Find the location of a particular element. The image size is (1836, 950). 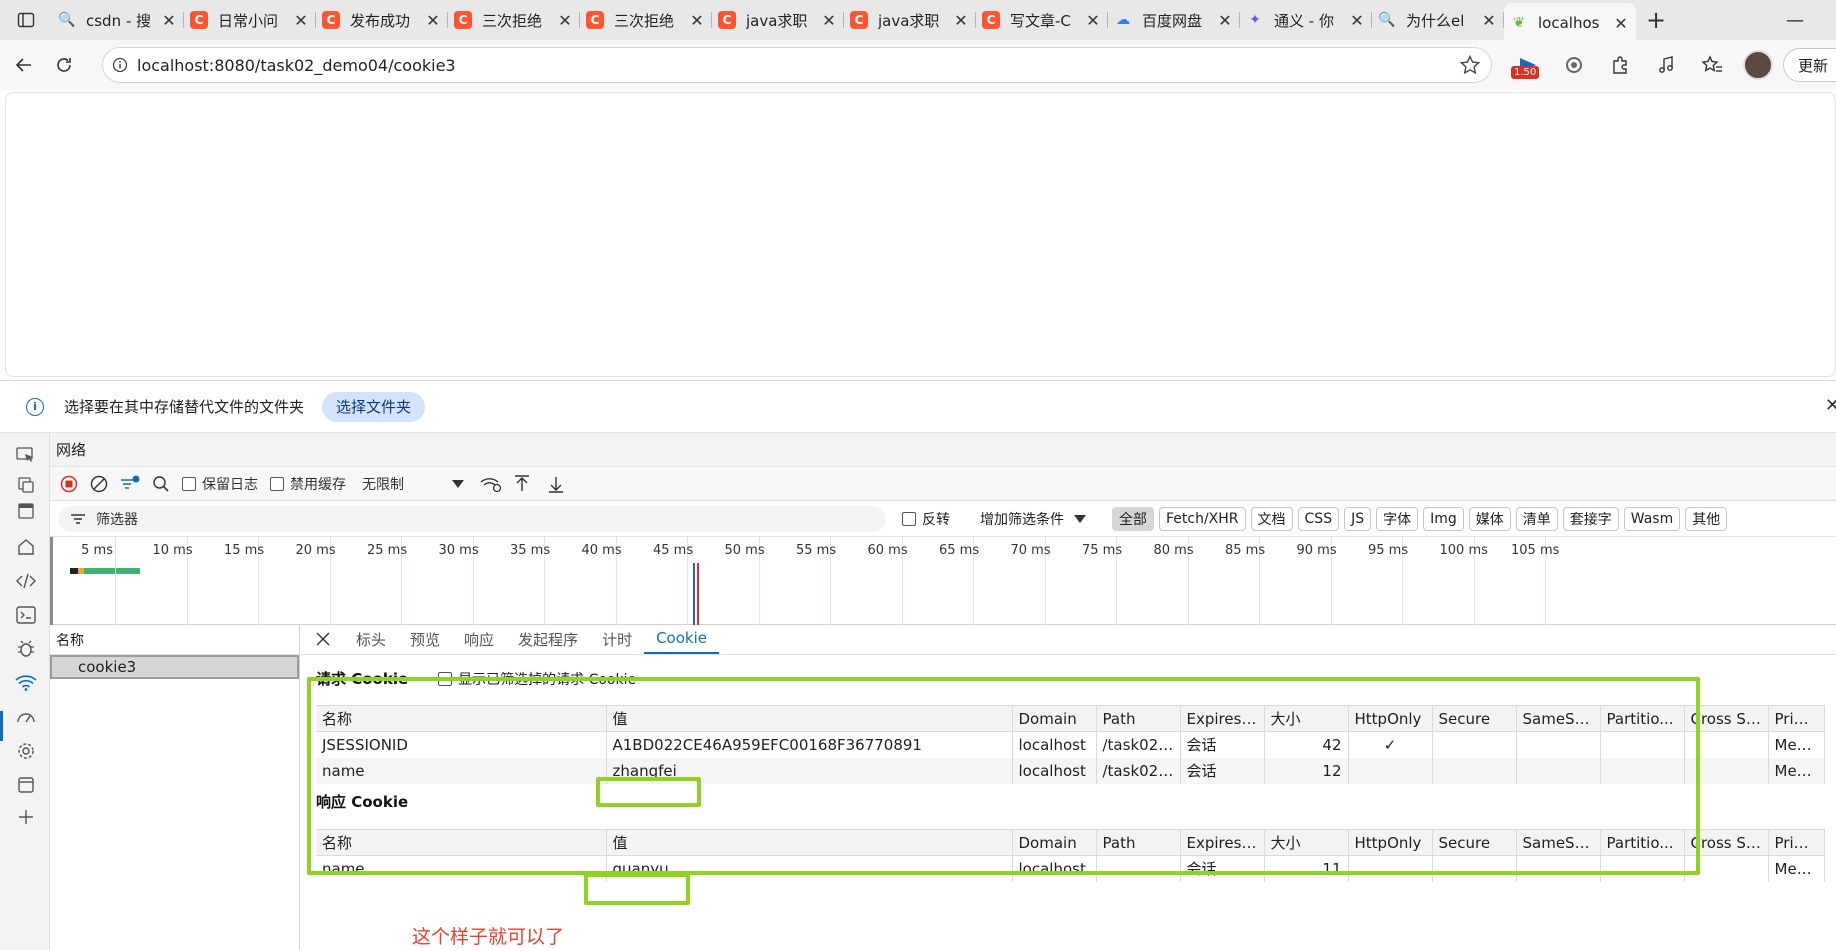

export-har-icon is located at coordinates (556, 484).